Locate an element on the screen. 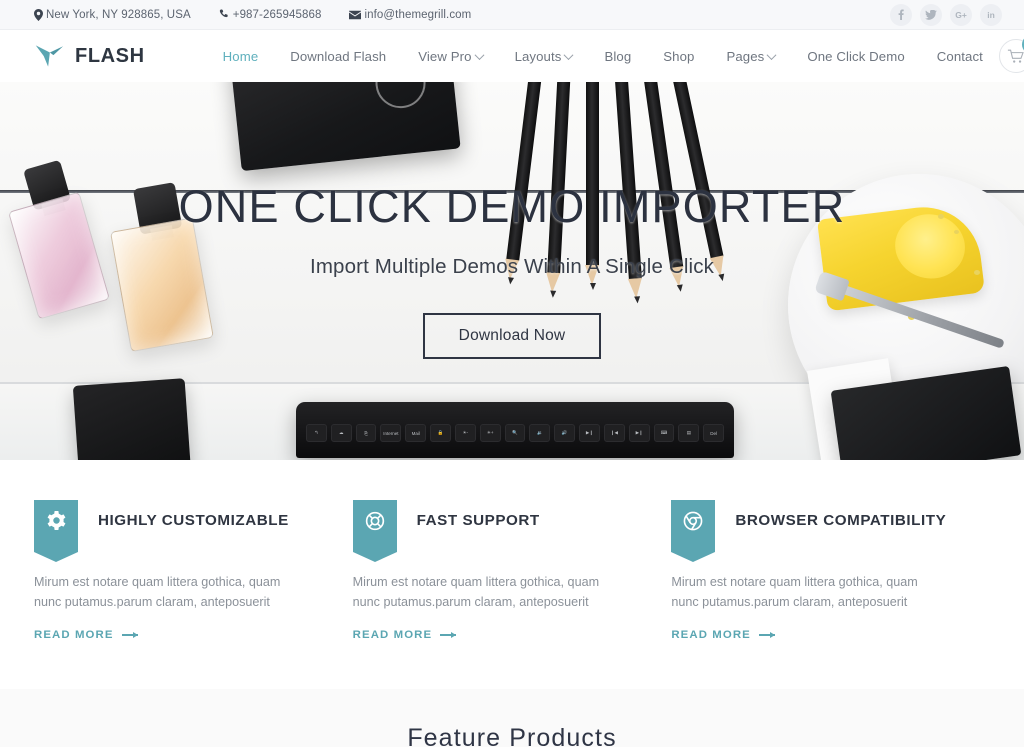 The image size is (1024, 747). nav-item-view-pro: View Pro is located at coordinates (450, 56).